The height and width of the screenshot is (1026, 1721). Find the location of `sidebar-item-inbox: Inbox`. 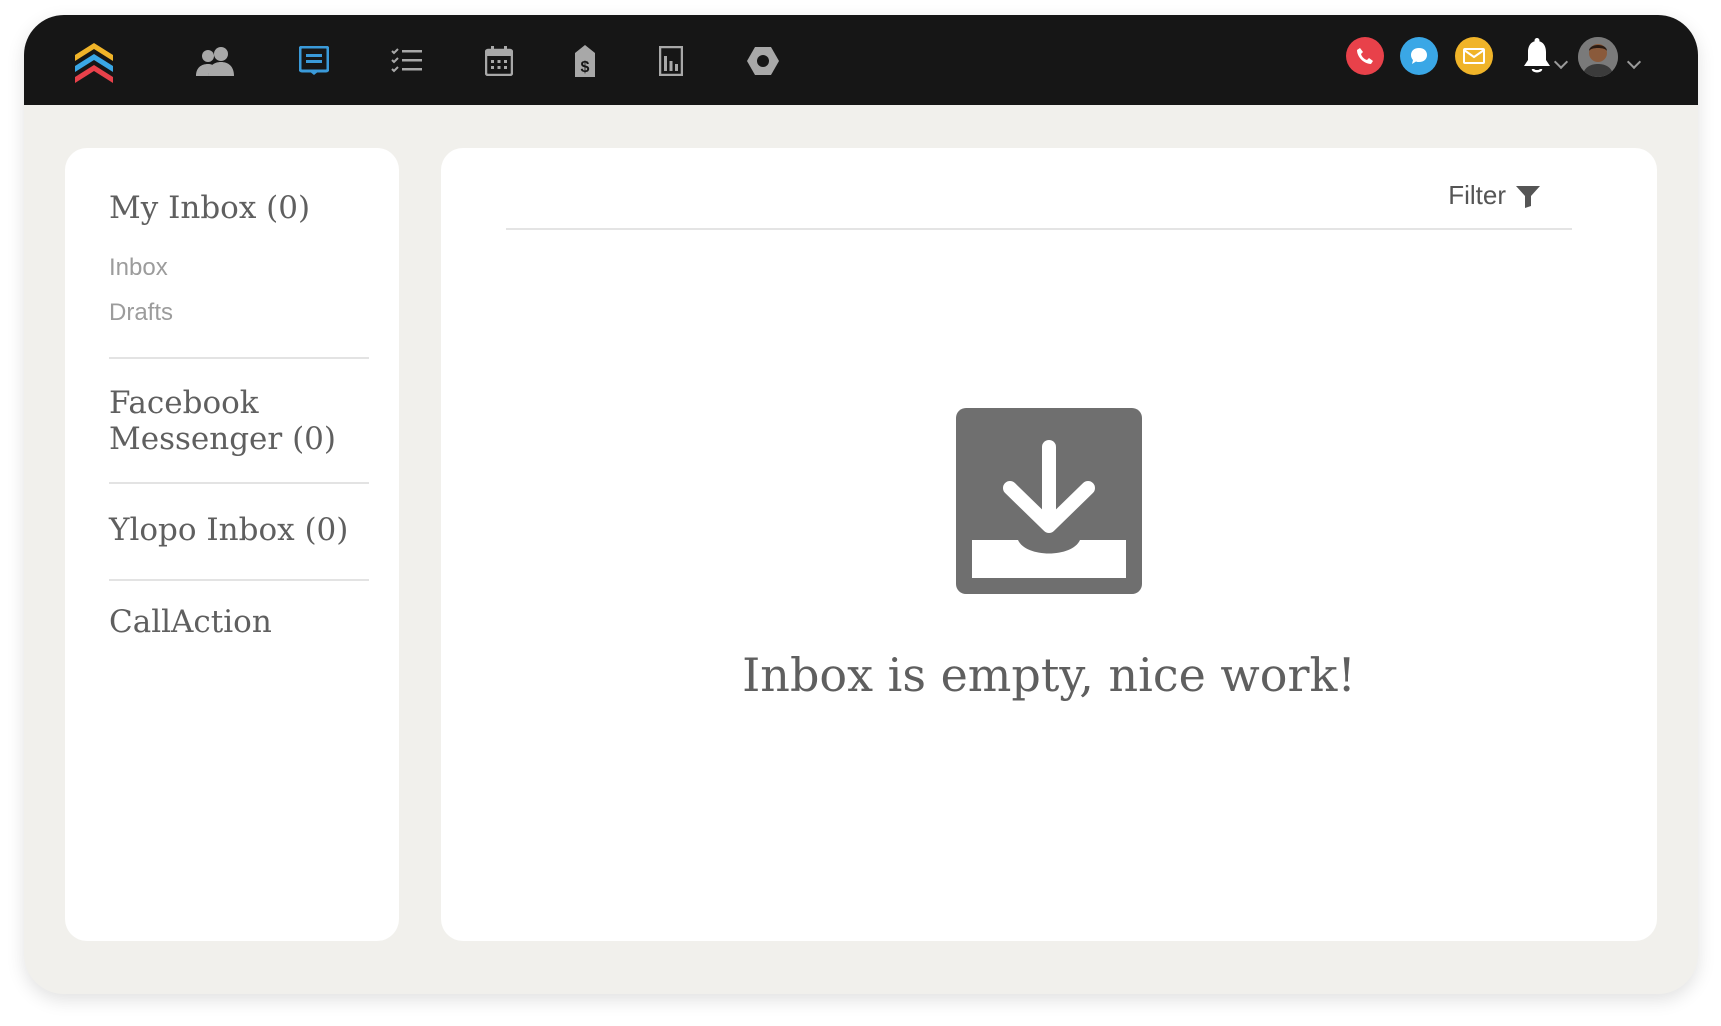

sidebar-item-inbox: Inbox is located at coordinates (138, 268).